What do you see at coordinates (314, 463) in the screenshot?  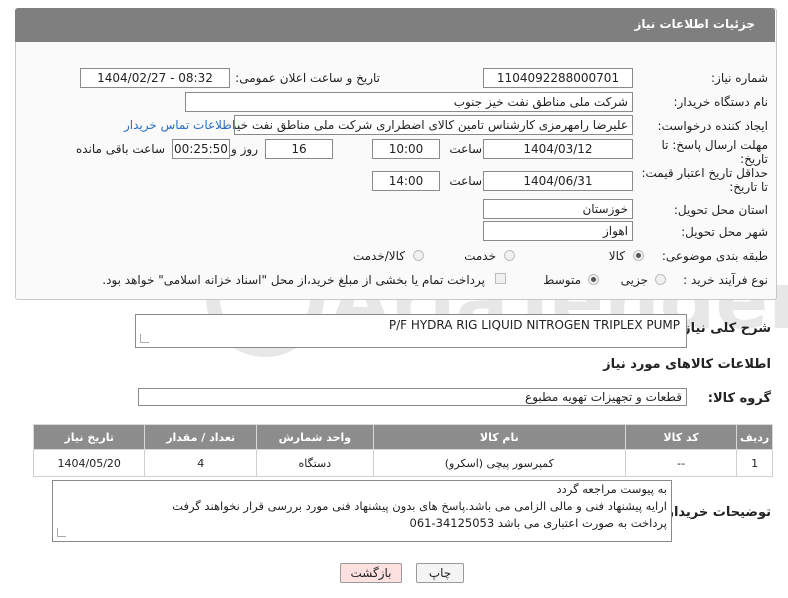 I see `cell-unit: دستگاه` at bounding box center [314, 463].